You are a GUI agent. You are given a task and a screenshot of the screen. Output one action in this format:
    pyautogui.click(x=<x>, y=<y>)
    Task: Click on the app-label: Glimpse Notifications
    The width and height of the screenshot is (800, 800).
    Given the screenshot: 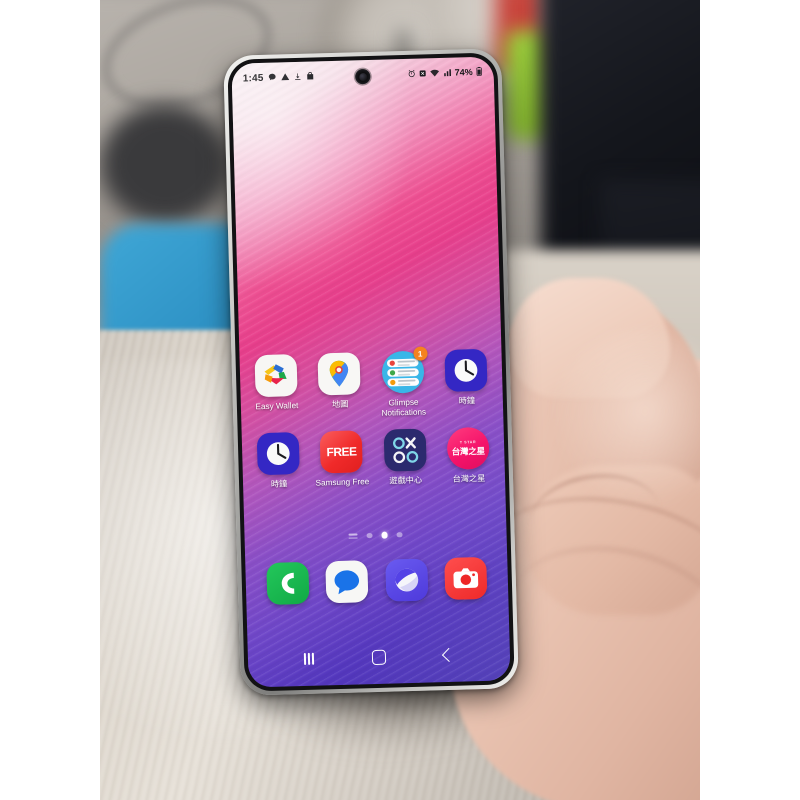 What is the action you would take?
    pyautogui.click(x=404, y=407)
    